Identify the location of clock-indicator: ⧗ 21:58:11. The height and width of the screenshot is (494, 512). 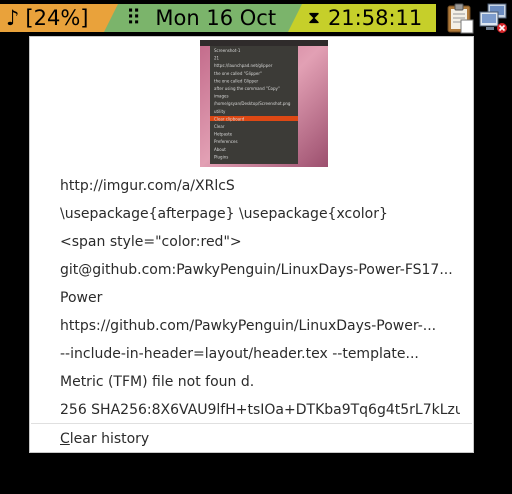
(362, 18).